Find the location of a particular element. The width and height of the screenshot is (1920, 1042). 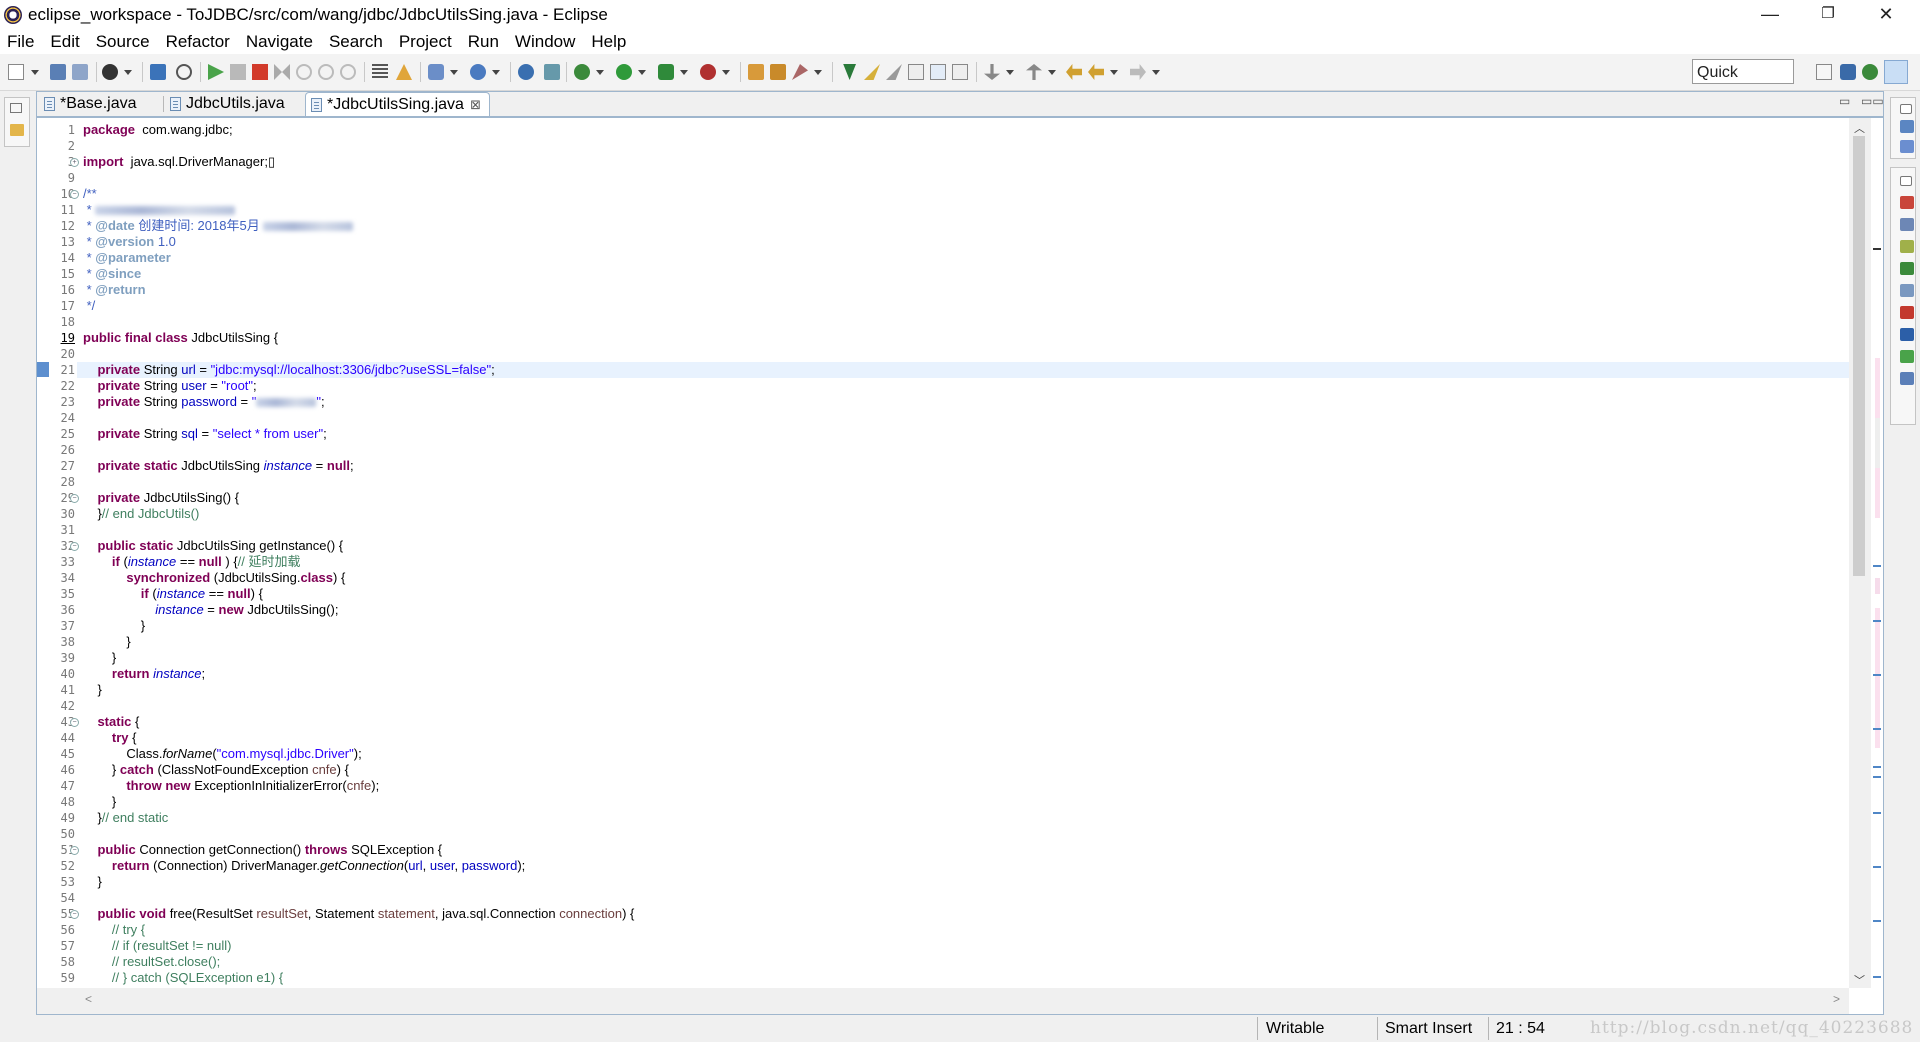

new-package-dropdown-icon is located at coordinates (496, 72).